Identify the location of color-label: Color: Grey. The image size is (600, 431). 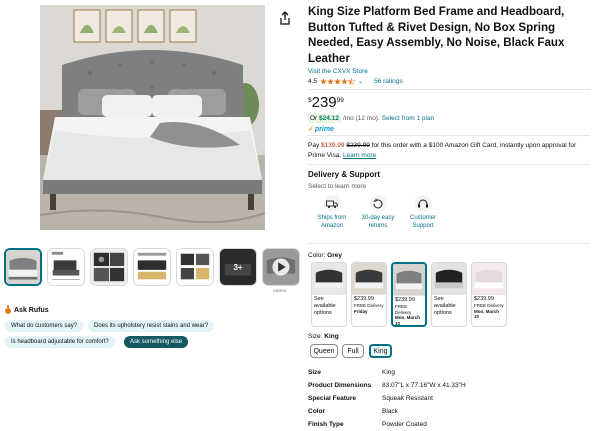
(325, 255).